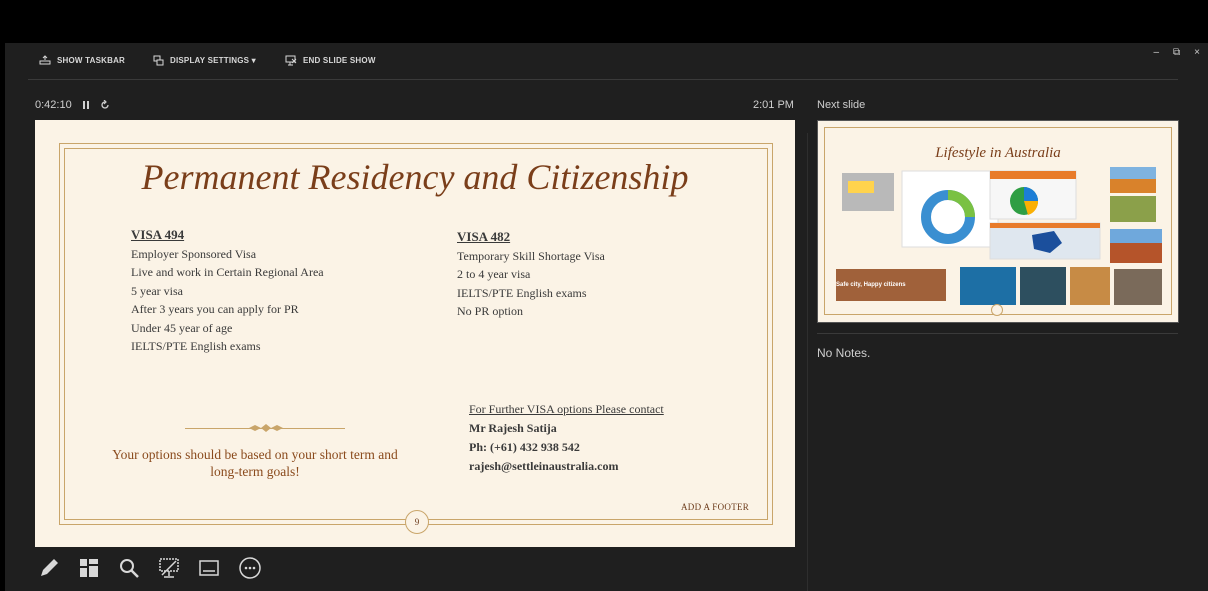 Image resolution: width=1208 pixels, height=591 pixels. What do you see at coordinates (566, 409) in the screenshot?
I see `contact-heading: For Further VISA options Please contact` at bounding box center [566, 409].